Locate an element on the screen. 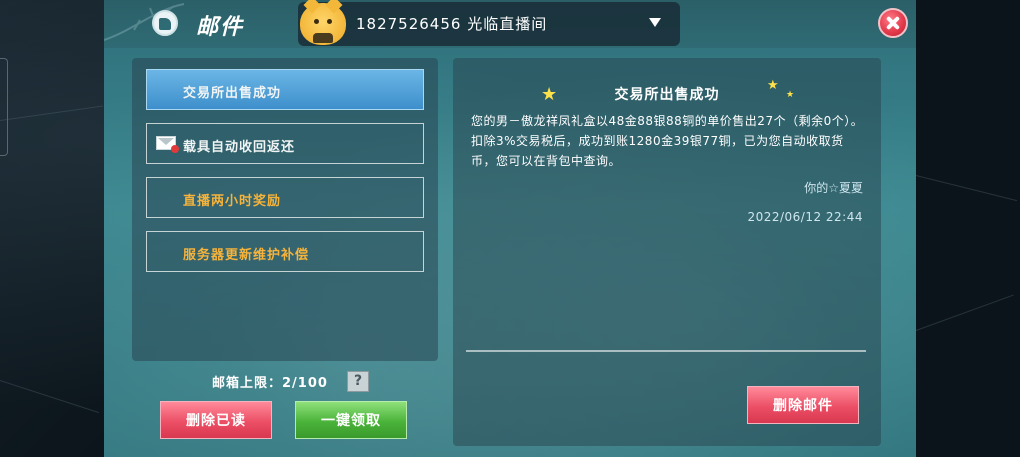 Image resolution: width=1020 pixels, height=457 pixels. mailbox-capacity: 邮箱上限：2/100 is located at coordinates (270, 383).